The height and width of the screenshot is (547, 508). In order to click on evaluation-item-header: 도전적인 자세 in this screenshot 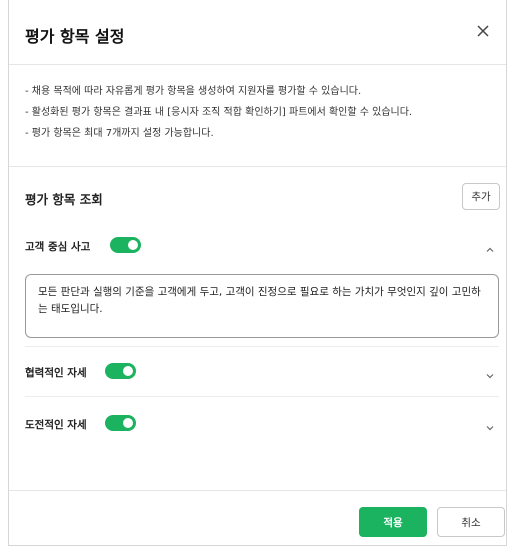, I will do `click(262, 424)`.